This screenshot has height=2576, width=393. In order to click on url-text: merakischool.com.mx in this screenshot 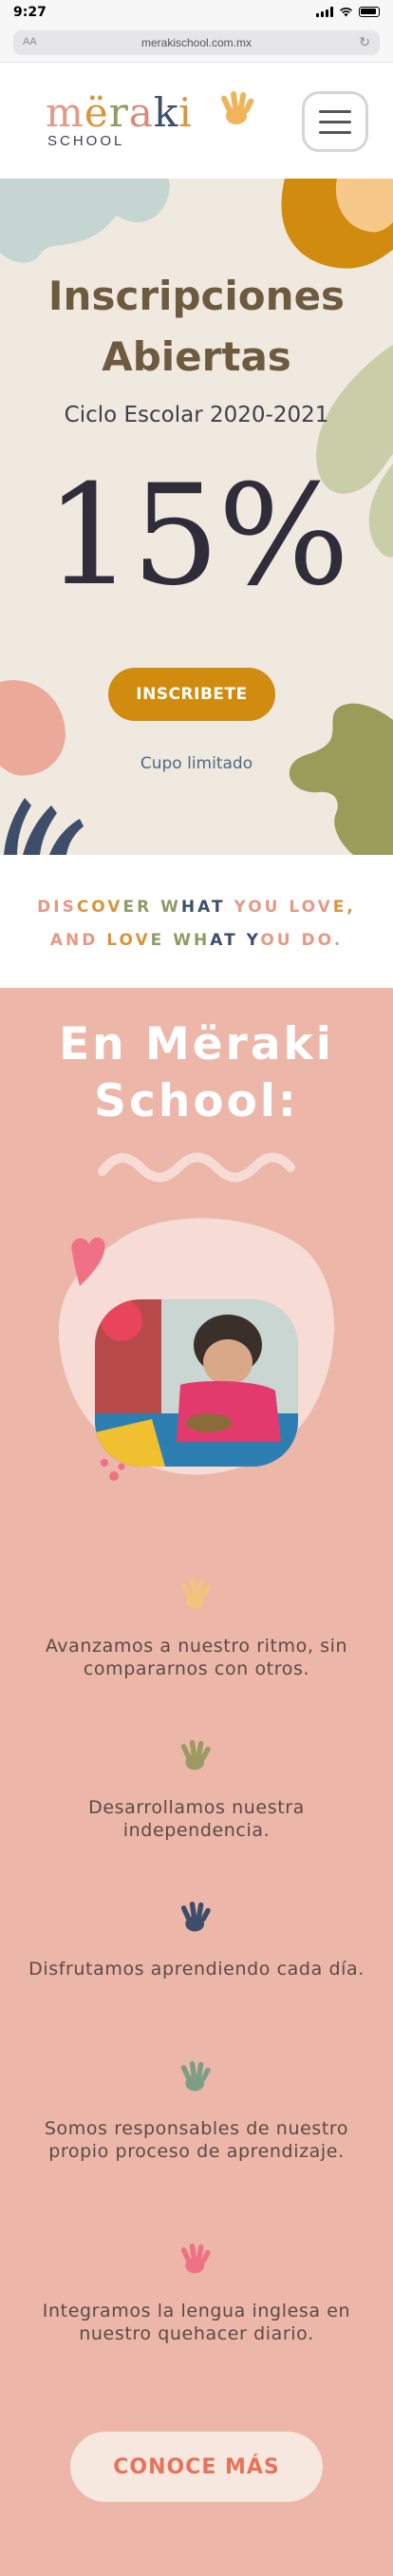, I will do `click(196, 42)`.